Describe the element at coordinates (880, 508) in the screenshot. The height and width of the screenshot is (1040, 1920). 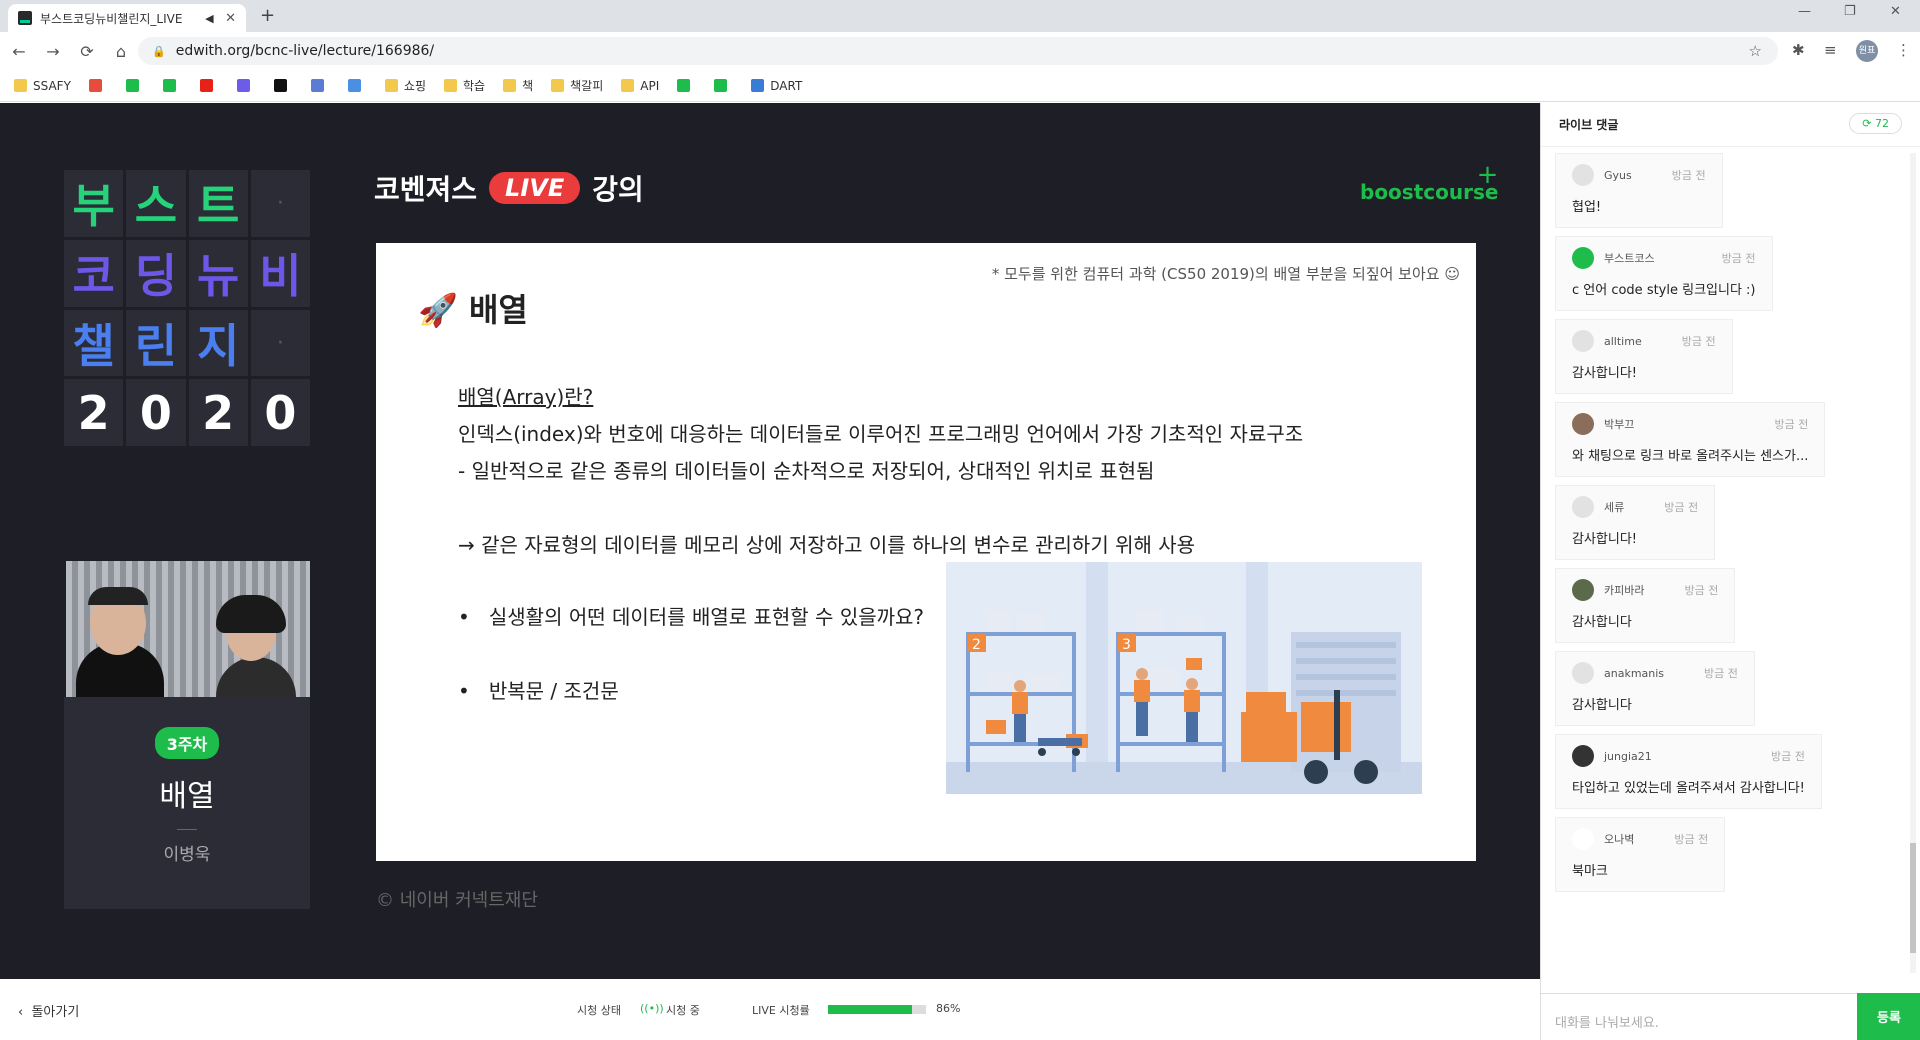
I see `slide-line` at that location.